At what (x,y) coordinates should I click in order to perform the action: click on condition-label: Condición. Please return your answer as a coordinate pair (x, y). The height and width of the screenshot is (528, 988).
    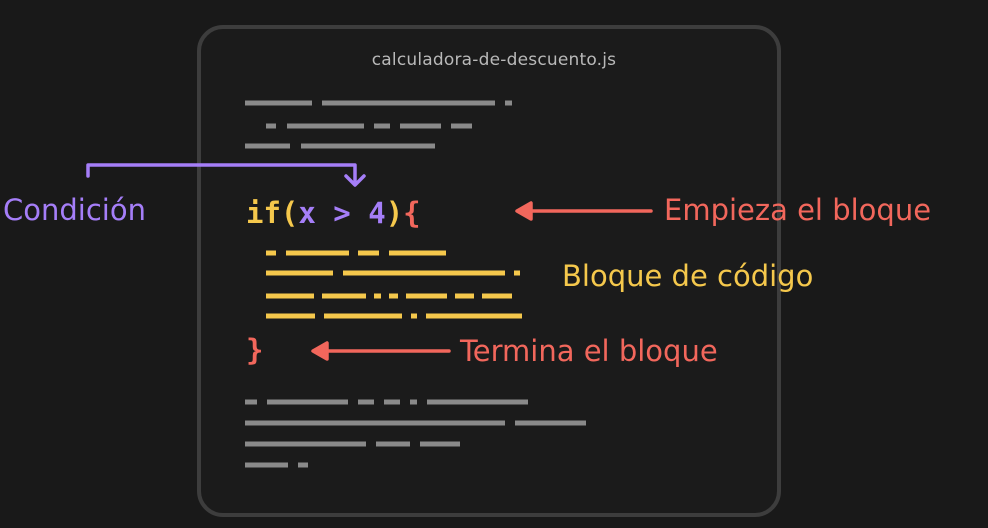
    Looking at the image, I should click on (74, 210).